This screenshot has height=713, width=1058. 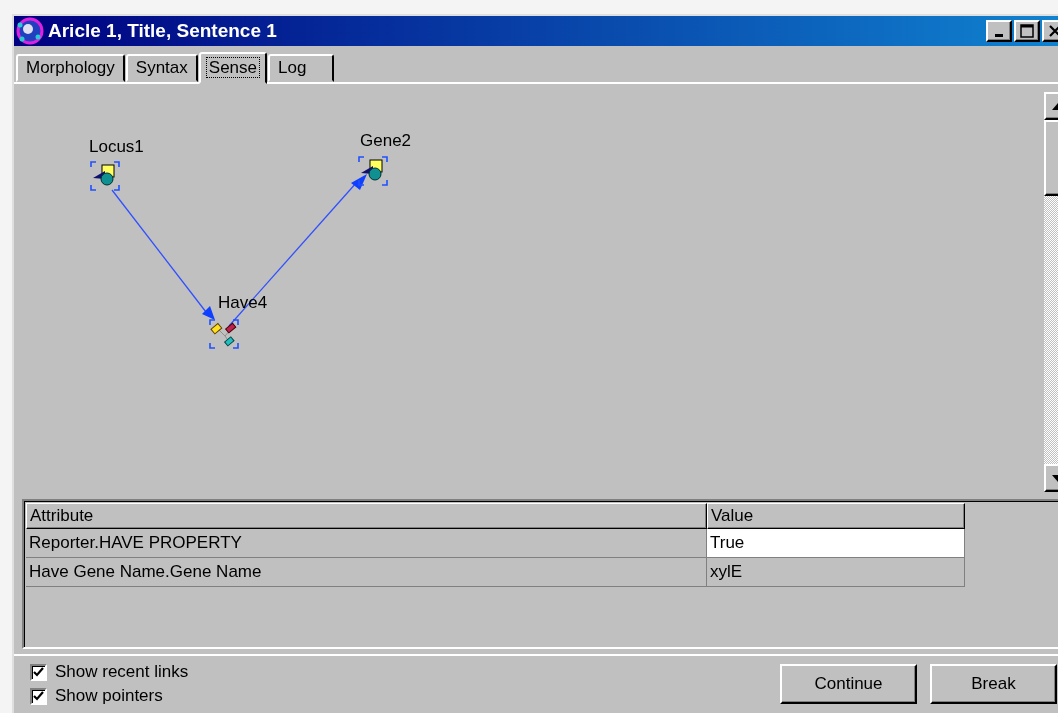 What do you see at coordinates (993, 684) in the screenshot?
I see `action-button: Break` at bounding box center [993, 684].